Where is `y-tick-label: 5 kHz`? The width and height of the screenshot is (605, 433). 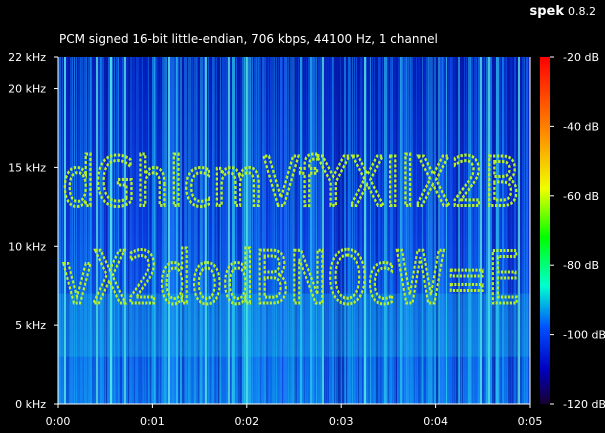
y-tick-label: 5 kHz is located at coordinates (30, 325).